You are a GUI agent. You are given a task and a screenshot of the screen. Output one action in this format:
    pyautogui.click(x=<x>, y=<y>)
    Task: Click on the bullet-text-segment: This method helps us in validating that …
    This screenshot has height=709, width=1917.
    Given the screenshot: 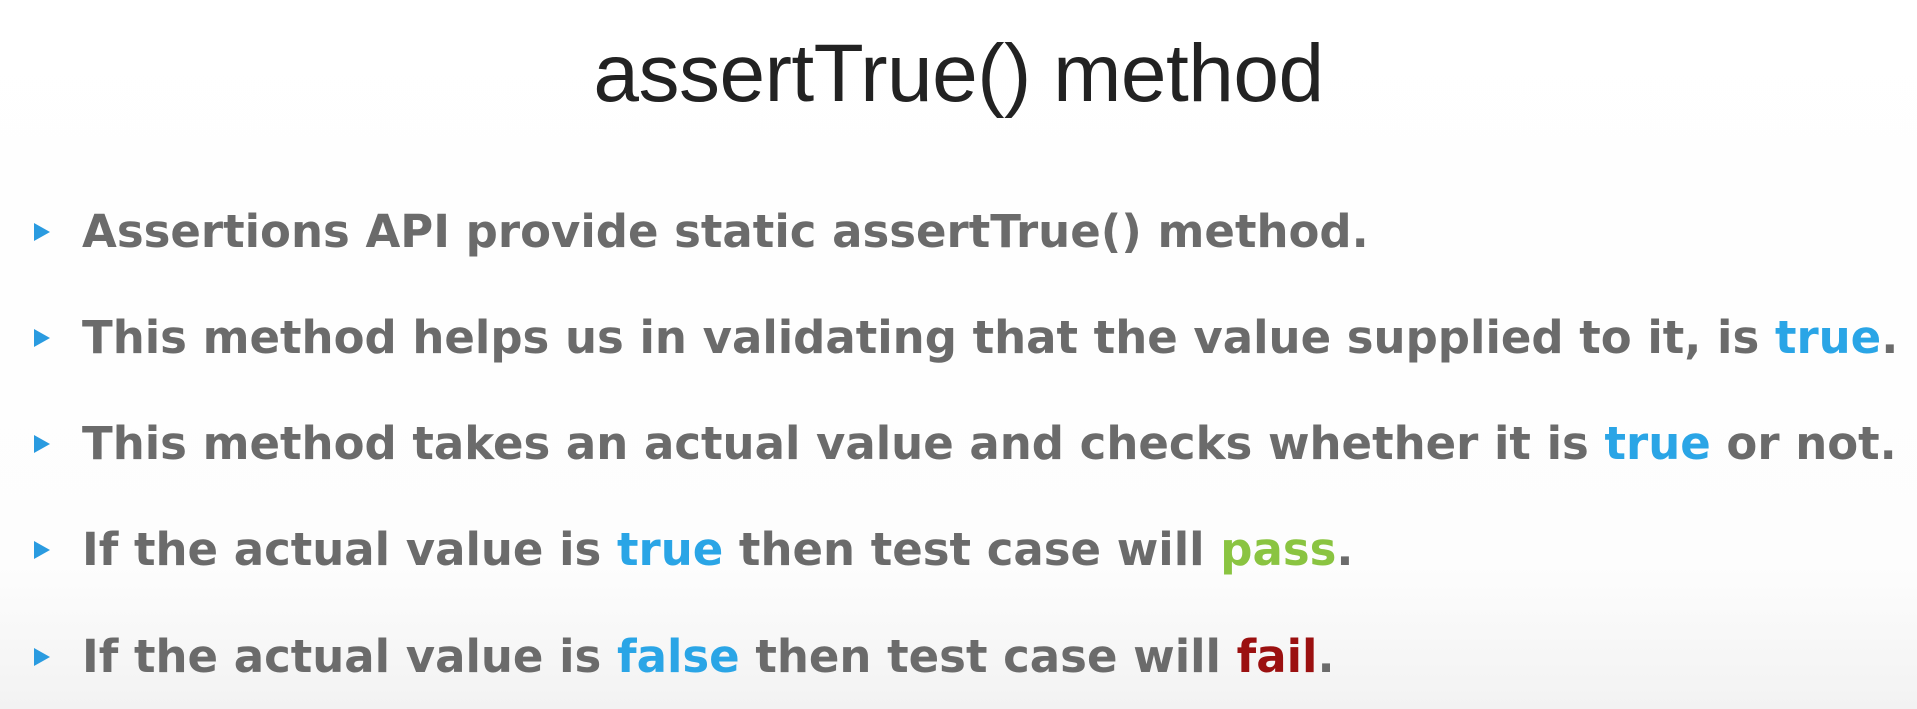 What is the action you would take?
    pyautogui.click(x=928, y=337)
    